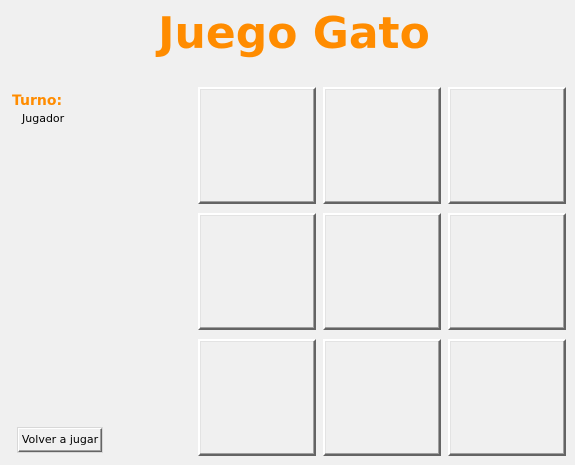  Describe the element at coordinates (37, 101) in the screenshot. I see `turn-label: Turno:` at that location.